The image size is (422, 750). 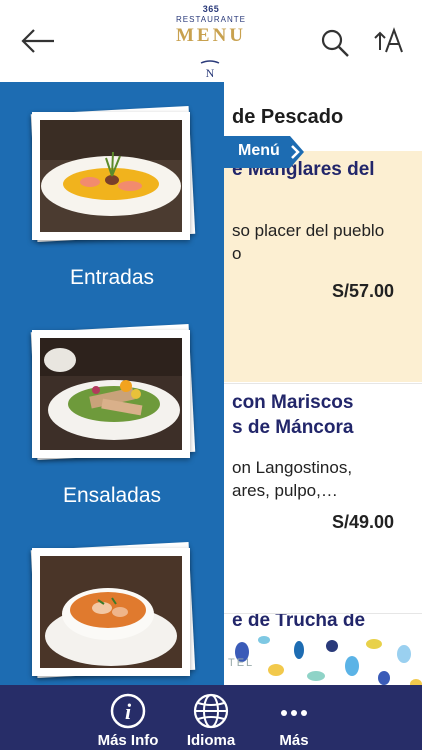 What do you see at coordinates (112, 277) in the screenshot?
I see `category-label: Entradas` at bounding box center [112, 277].